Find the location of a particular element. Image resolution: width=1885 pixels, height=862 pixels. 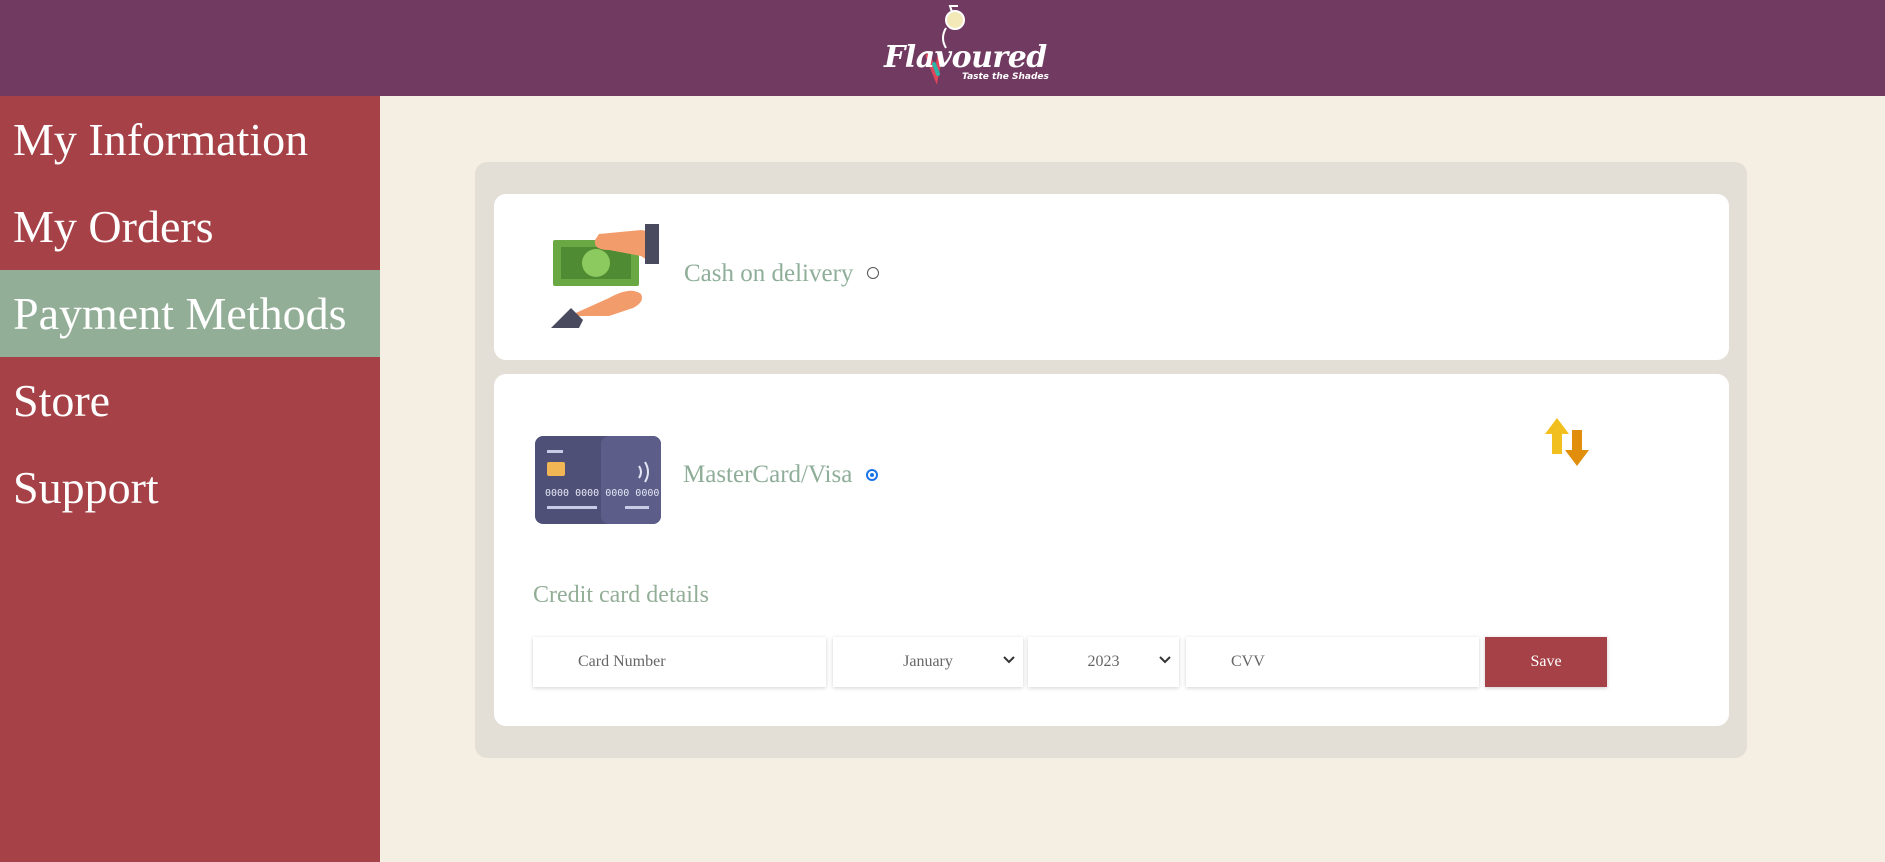

cash-on-delivery-label: Cash on delivery is located at coordinates (769, 273).